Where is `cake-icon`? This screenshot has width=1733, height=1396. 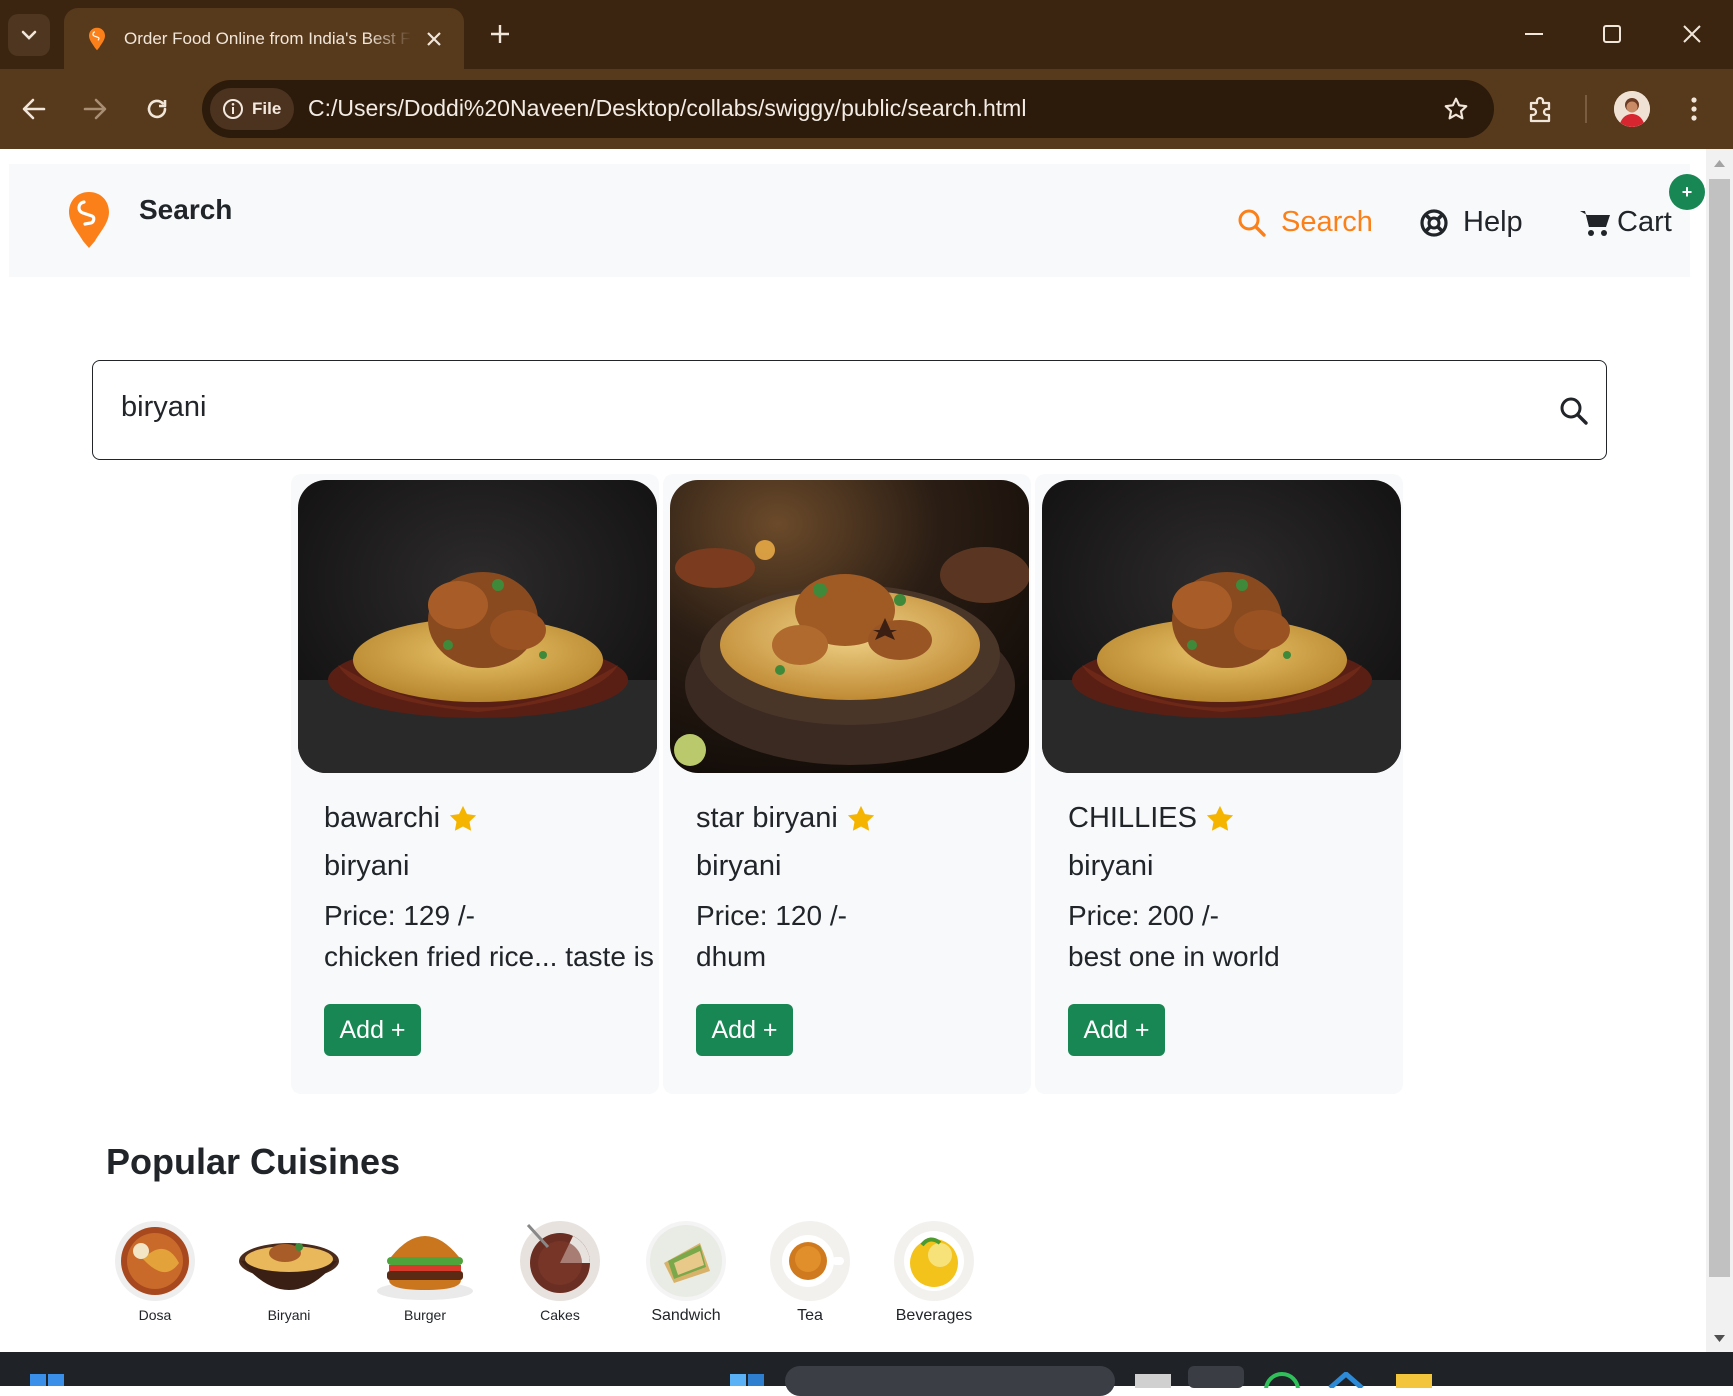
cake-icon is located at coordinates (560, 1261).